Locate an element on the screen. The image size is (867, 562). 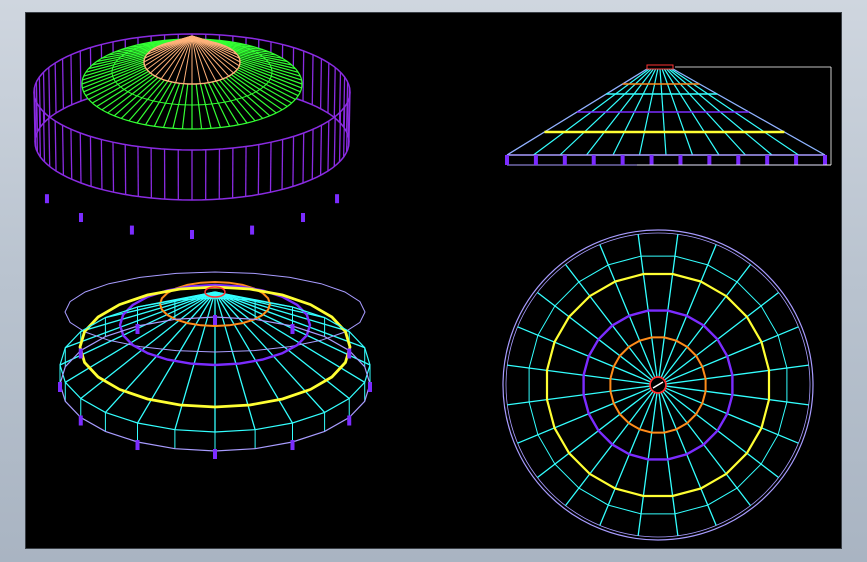
plan-hub-mark is located at coordinates (658, 385).